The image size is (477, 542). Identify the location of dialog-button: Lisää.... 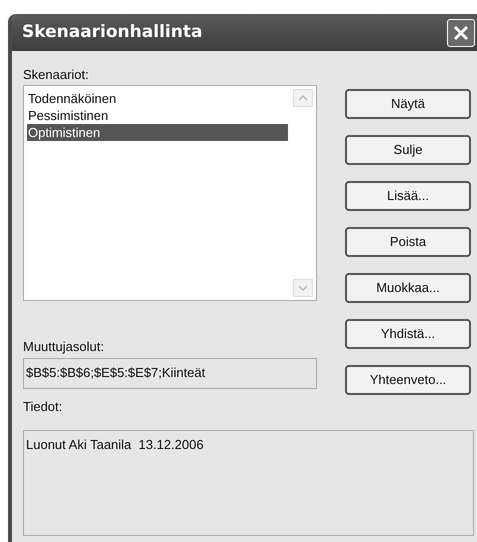
(408, 196).